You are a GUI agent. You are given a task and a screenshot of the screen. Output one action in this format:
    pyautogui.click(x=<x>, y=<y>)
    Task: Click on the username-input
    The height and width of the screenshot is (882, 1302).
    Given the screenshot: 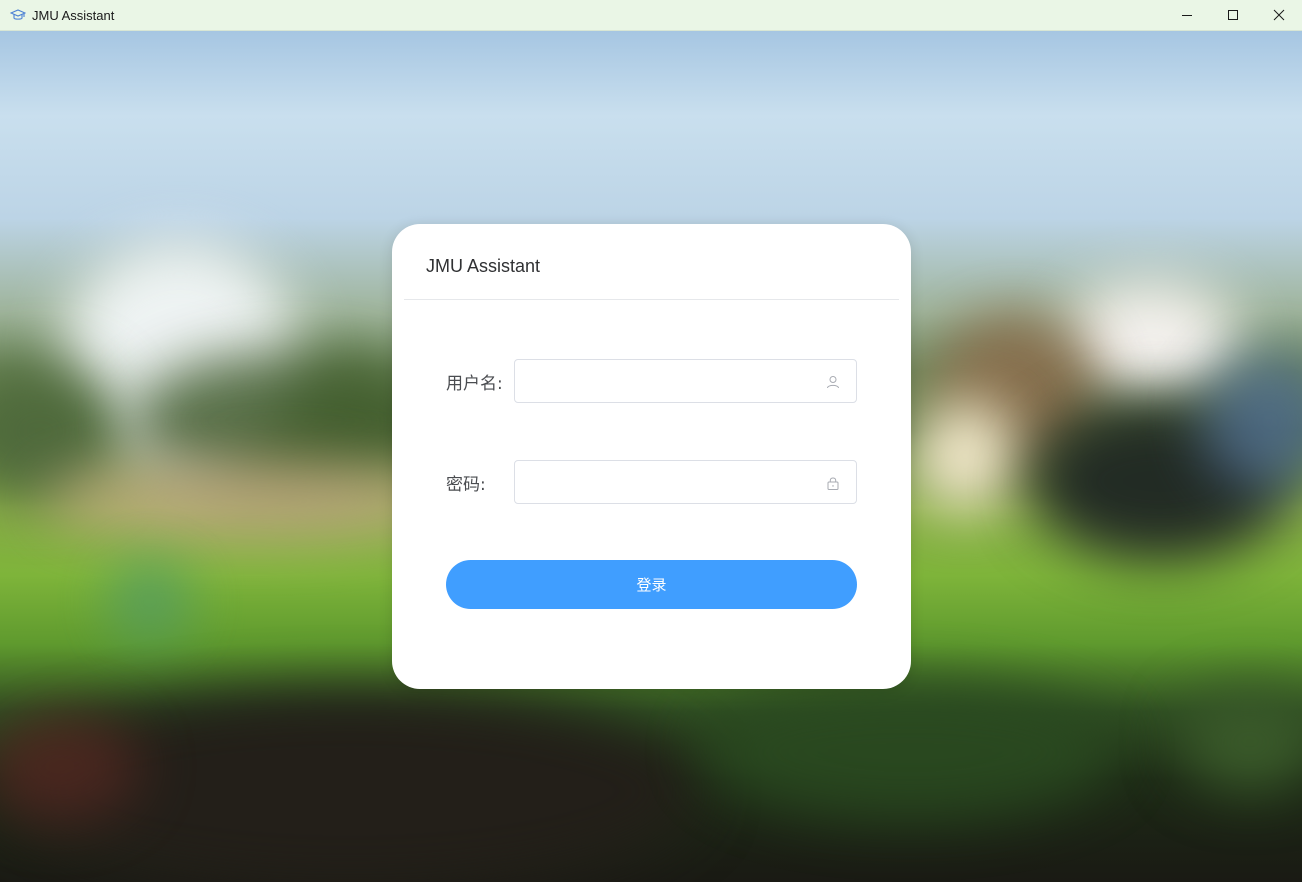 What is the action you would take?
    pyautogui.click(x=672, y=381)
    